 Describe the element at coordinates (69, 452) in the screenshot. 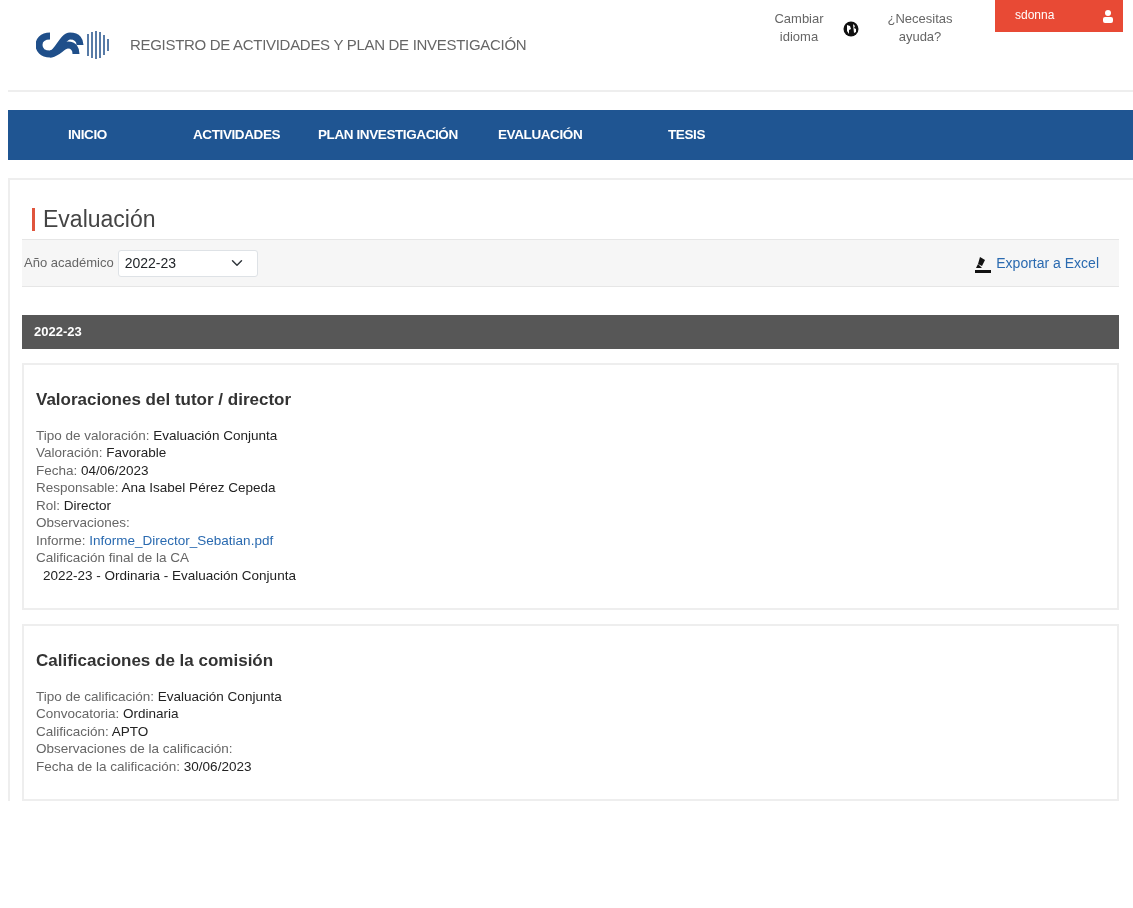

I see `field-label: Valoración:` at that location.